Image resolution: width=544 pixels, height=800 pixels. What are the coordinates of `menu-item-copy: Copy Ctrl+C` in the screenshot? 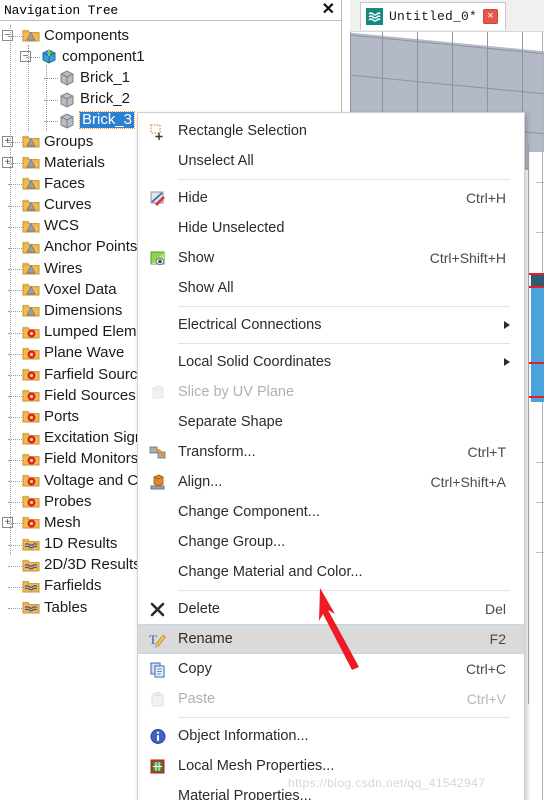 It's located at (331, 669).